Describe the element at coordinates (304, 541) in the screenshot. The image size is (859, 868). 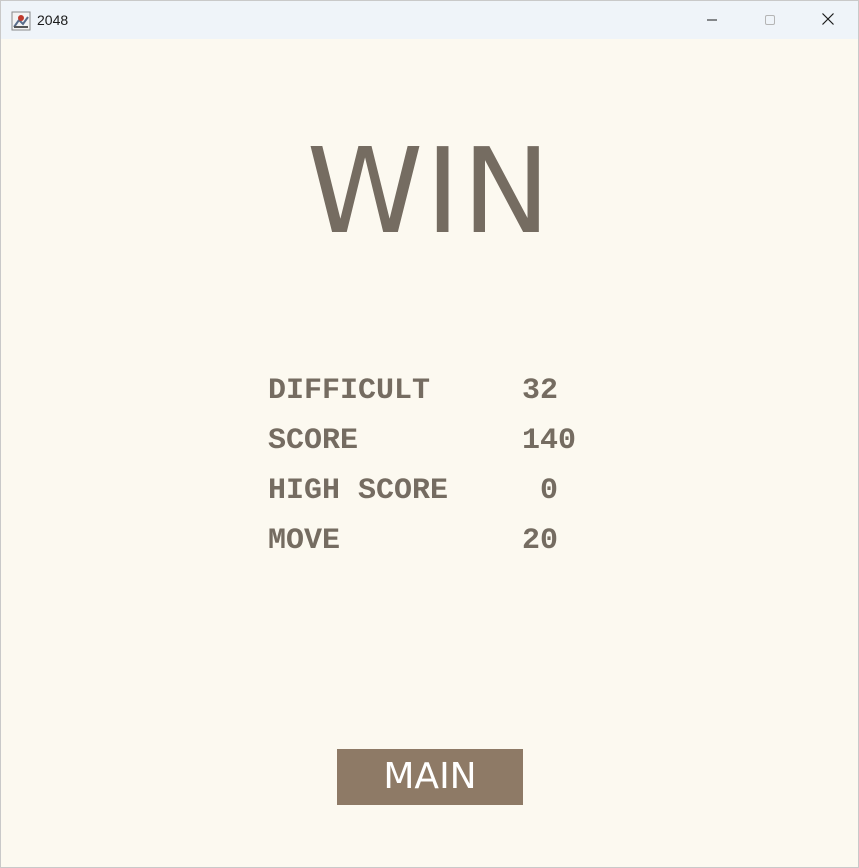
I see `move-label: MOVE` at that location.